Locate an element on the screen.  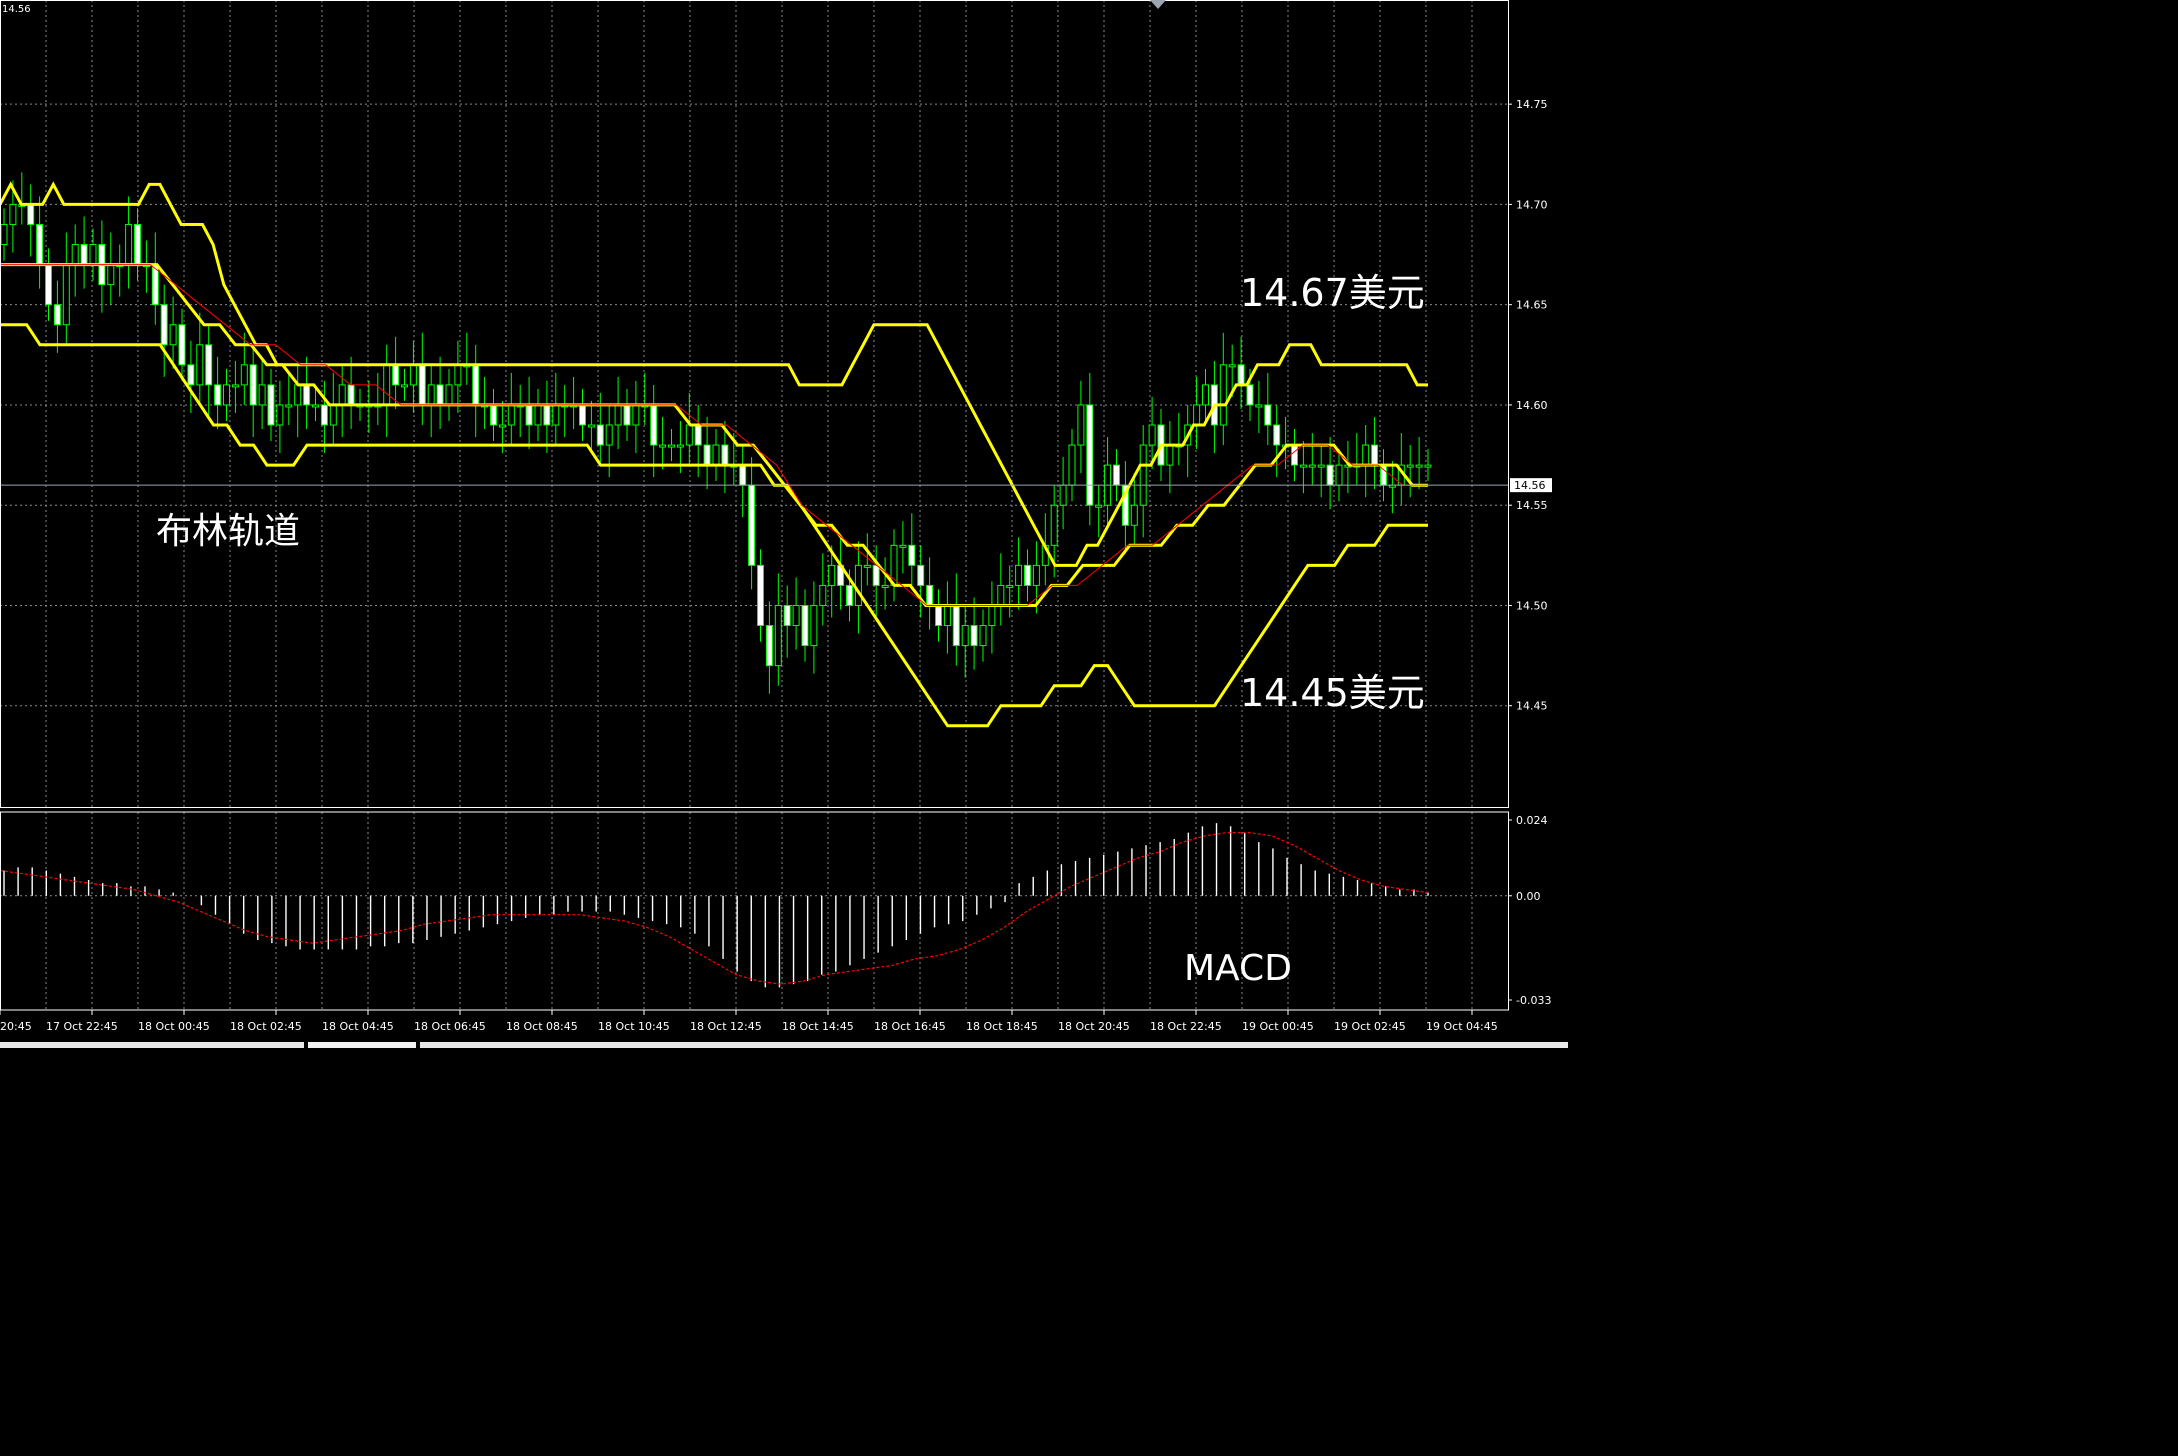
scrollbar-track-right is located at coordinates (994, 1045).